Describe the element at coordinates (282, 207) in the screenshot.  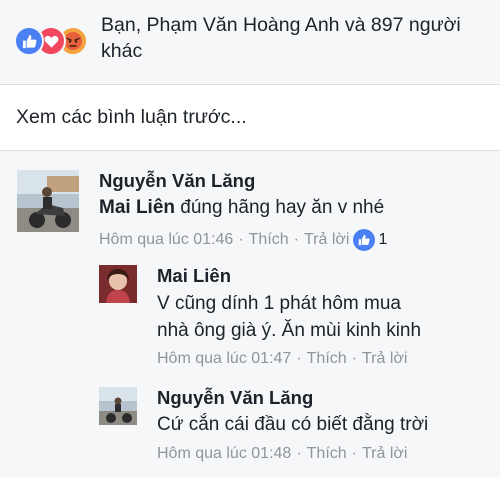
I see `comment-body: đúng hãng hay ăn v nhé` at that location.